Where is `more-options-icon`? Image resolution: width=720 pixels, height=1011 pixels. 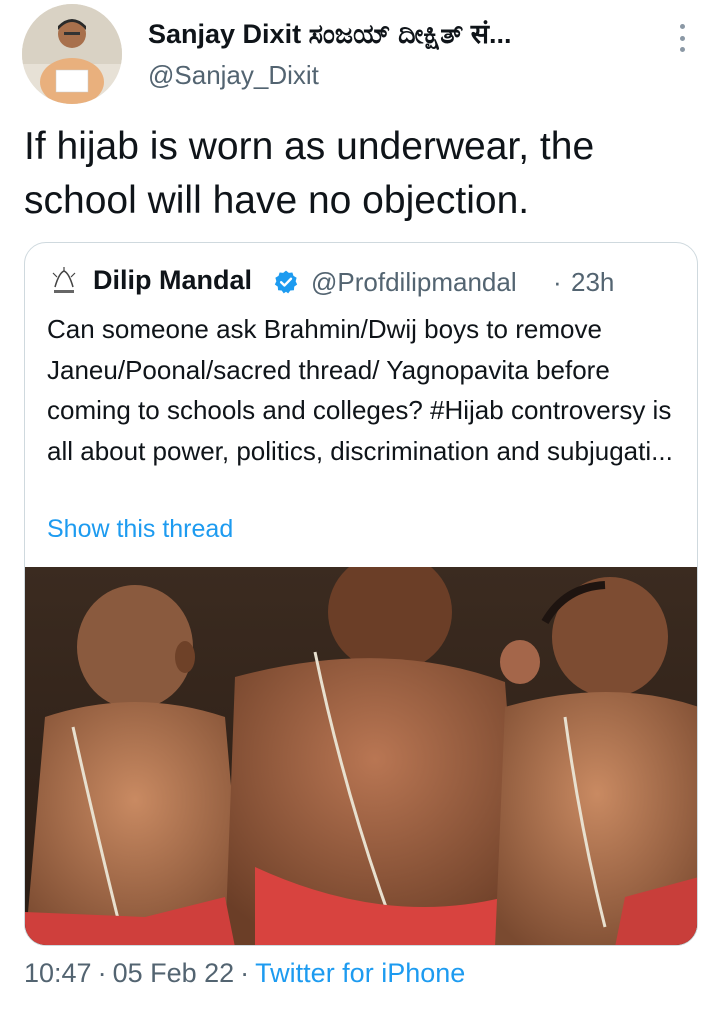
more-options-icon is located at coordinates (682, 38).